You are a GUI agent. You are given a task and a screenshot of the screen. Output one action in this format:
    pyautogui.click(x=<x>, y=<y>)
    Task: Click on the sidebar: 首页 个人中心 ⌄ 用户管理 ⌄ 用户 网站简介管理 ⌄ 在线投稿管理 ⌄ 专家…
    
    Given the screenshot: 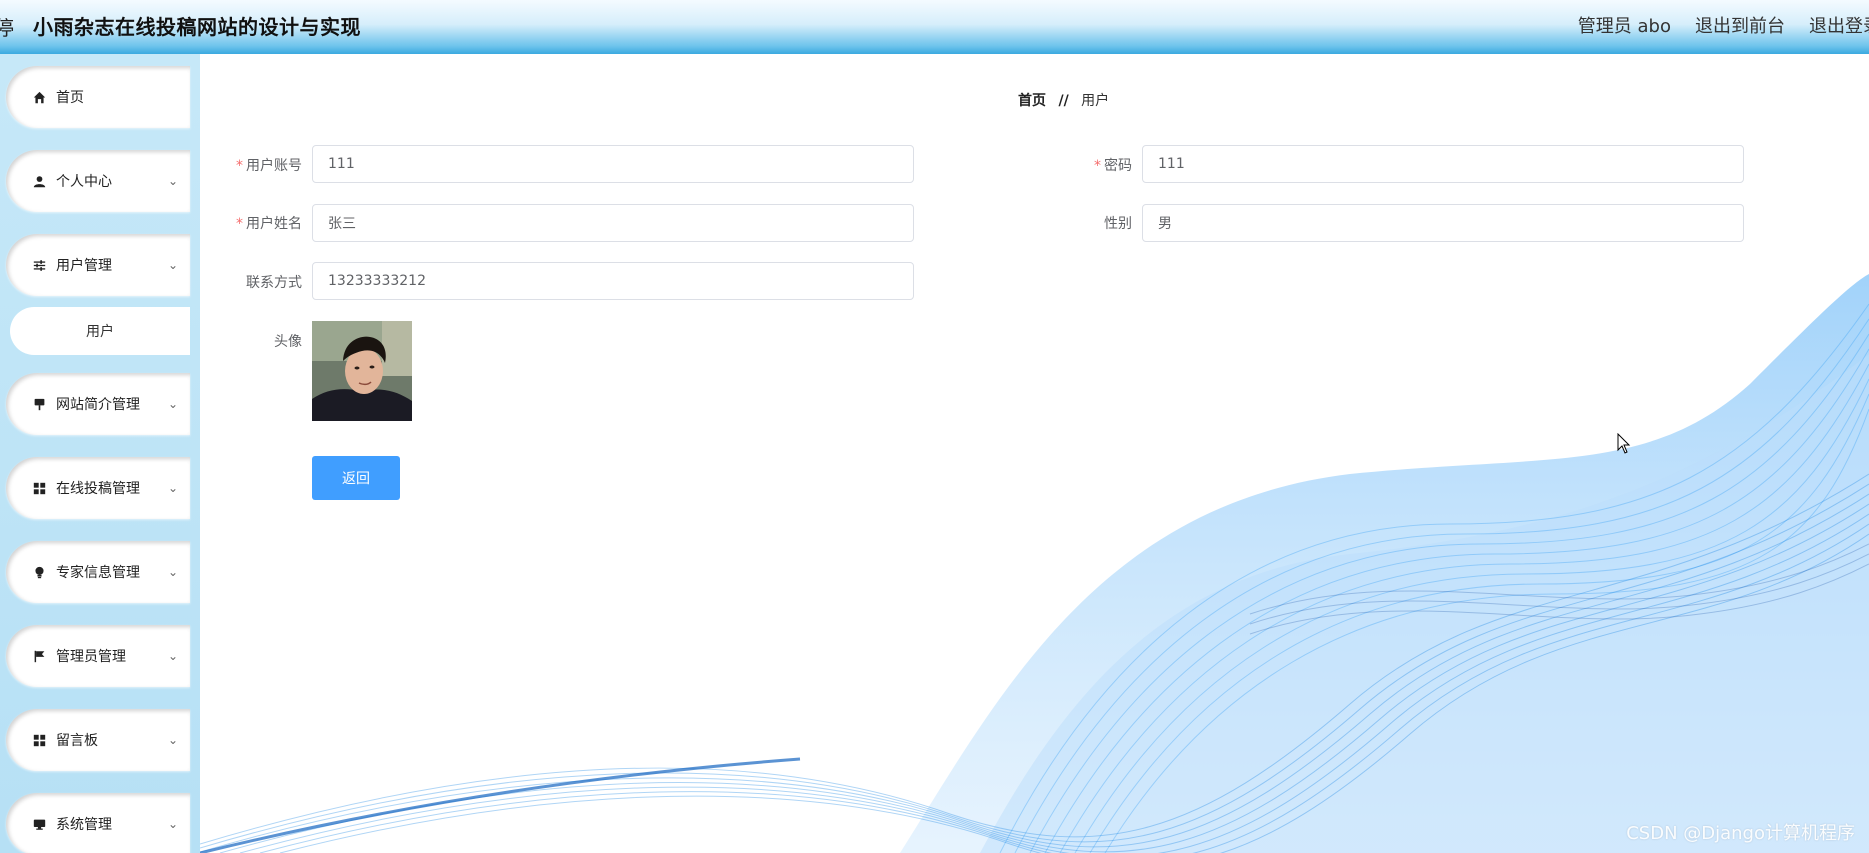 What is the action you would take?
    pyautogui.click(x=100, y=453)
    